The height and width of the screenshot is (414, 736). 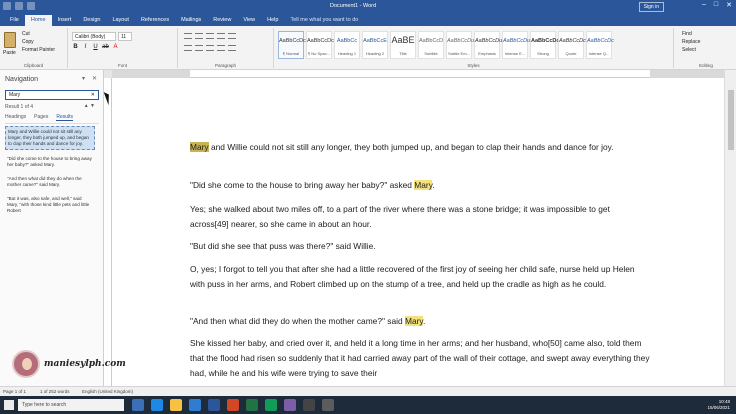 What do you see at coordinates (71, 405) in the screenshot?
I see `taskbar-search-input: Type here to search` at bounding box center [71, 405].